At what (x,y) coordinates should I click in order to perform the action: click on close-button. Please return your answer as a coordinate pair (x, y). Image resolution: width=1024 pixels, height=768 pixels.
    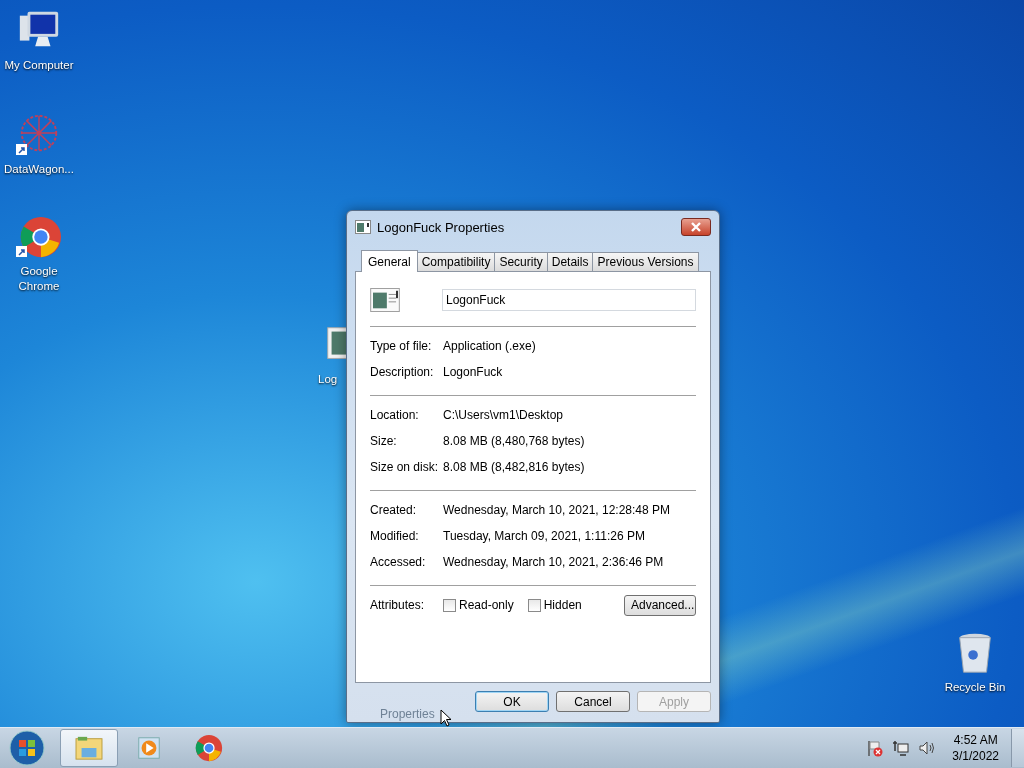
    Looking at the image, I should click on (696, 227).